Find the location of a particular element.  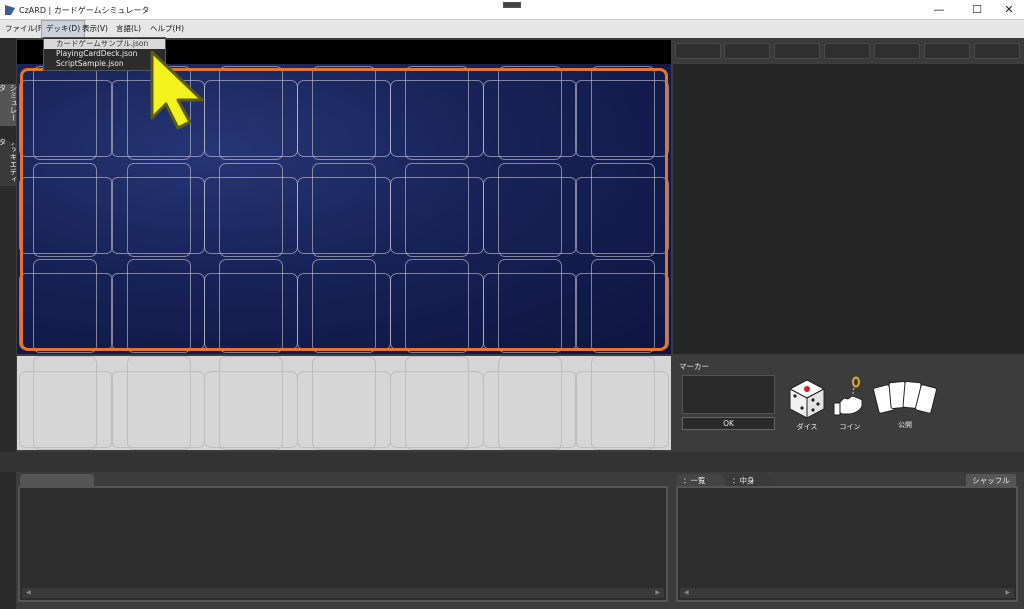

minimize-button: — is located at coordinates (939, 10).